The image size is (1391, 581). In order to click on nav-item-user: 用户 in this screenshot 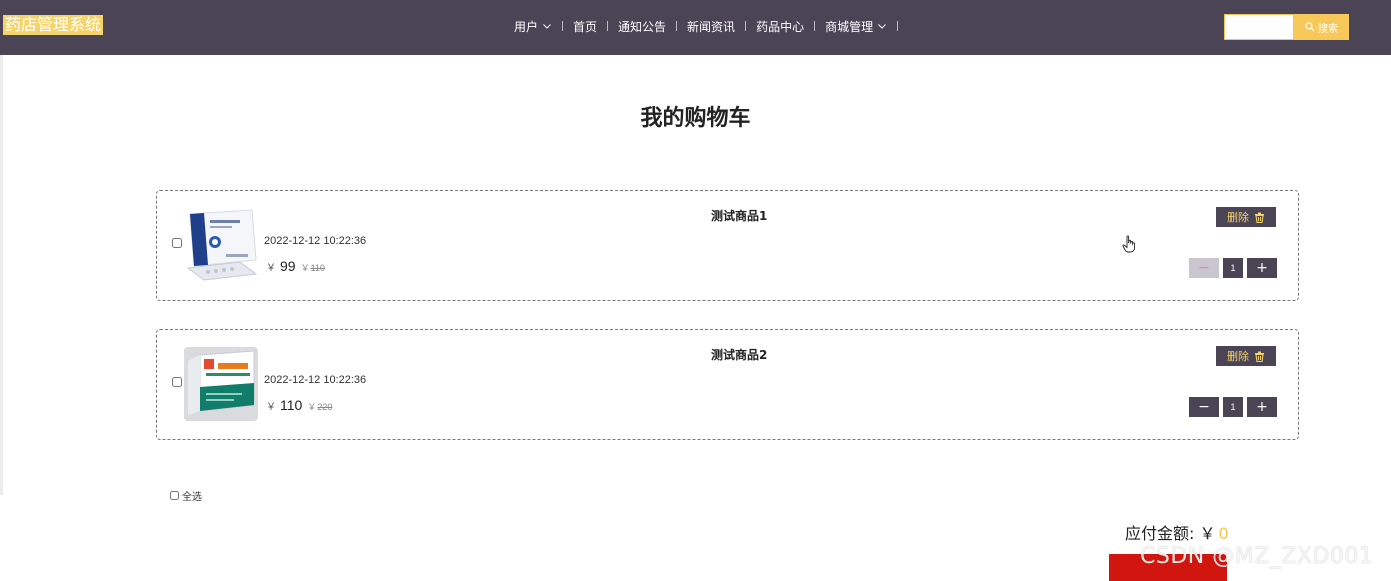, I will do `click(533, 26)`.